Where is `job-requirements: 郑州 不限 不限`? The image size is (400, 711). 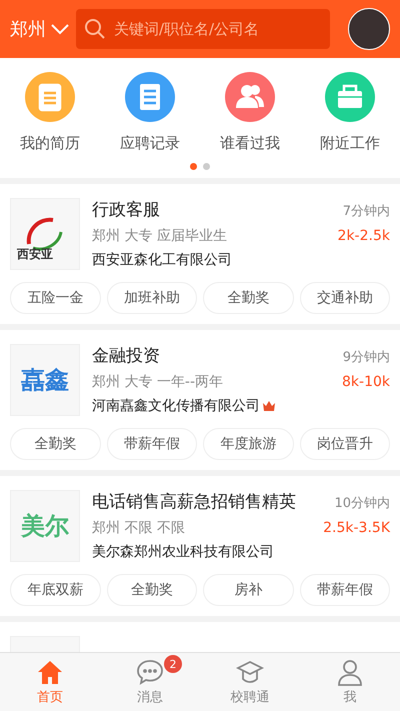 job-requirements: 郑州 不限 不限 is located at coordinates (138, 528).